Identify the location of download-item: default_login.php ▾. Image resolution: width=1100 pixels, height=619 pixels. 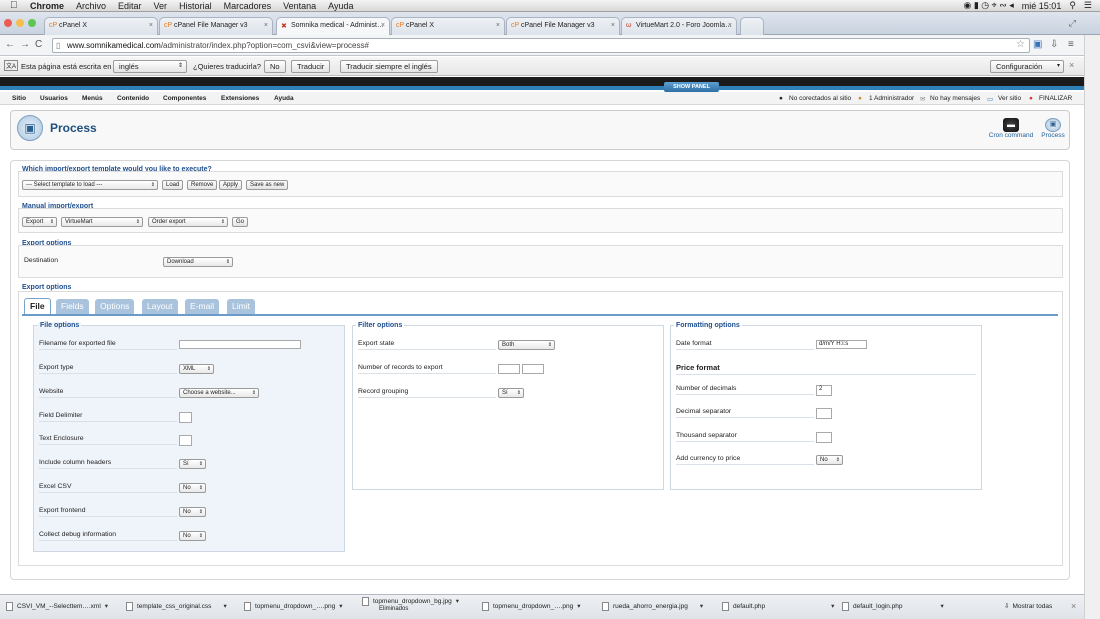
(893, 609).